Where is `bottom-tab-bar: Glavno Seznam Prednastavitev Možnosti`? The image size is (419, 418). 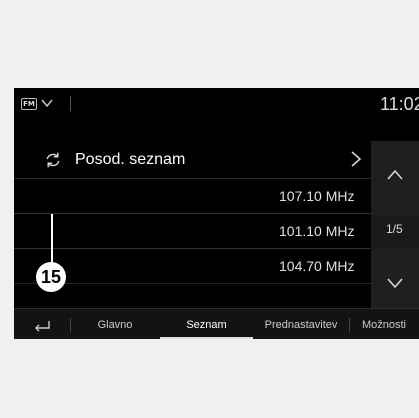 bottom-tab-bar: Glavno Seznam Prednastavitev Možnosti is located at coordinates (216, 323).